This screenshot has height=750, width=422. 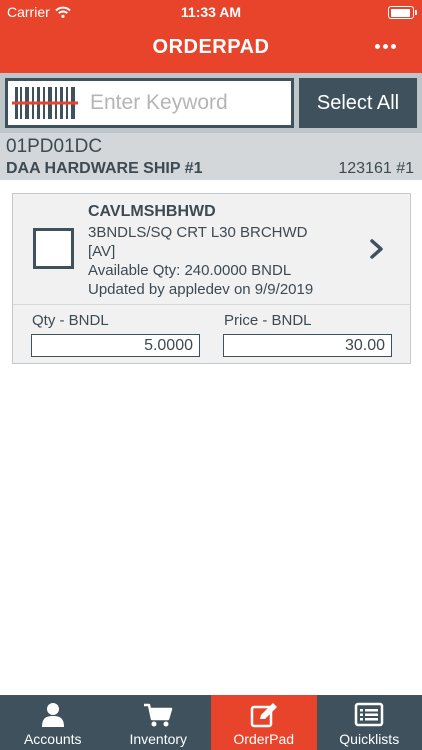 What do you see at coordinates (52, 715) in the screenshot?
I see `person-icon` at bounding box center [52, 715].